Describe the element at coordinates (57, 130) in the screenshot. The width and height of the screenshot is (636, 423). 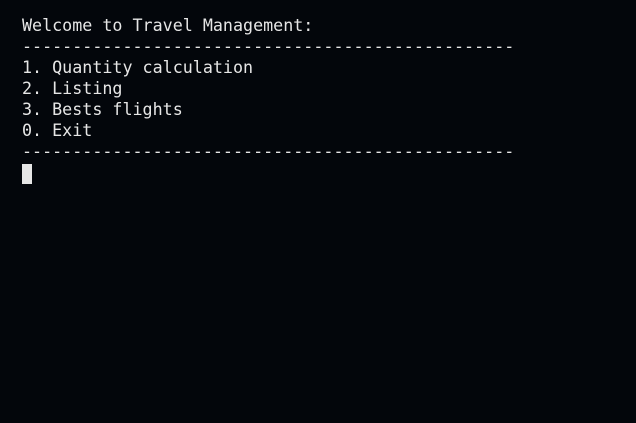
I see `menu-item-exit: 0. Exit` at that location.